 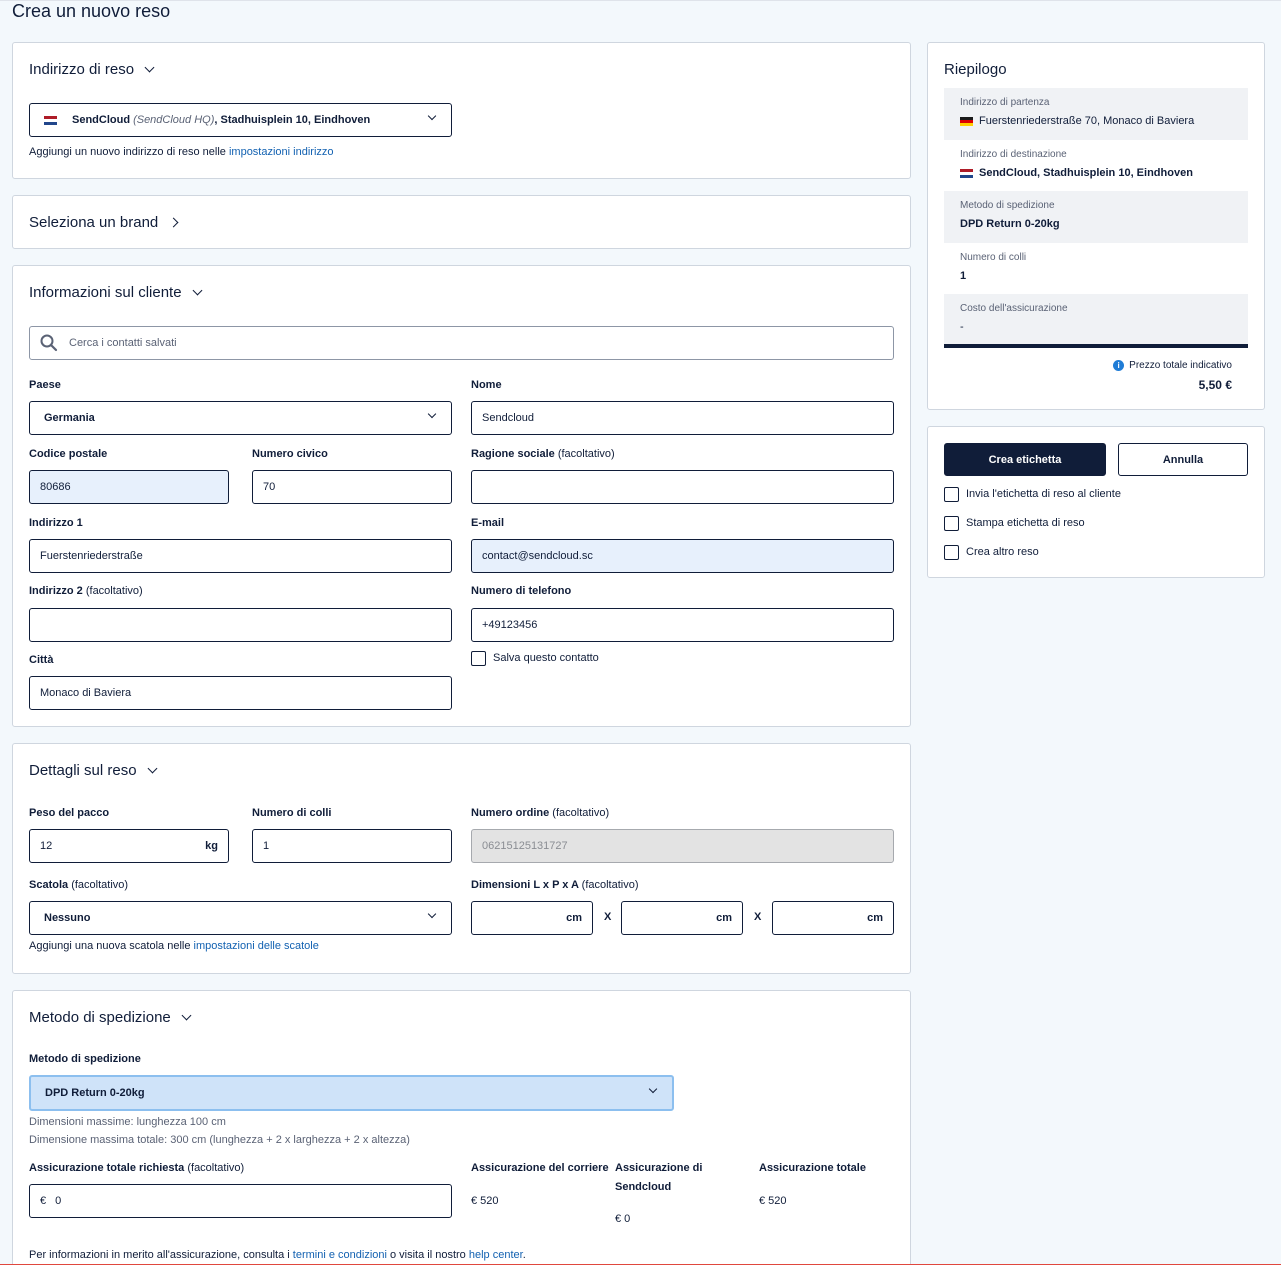 I want to click on email-field: contact@sendcloud.sc, so click(x=682, y=556).